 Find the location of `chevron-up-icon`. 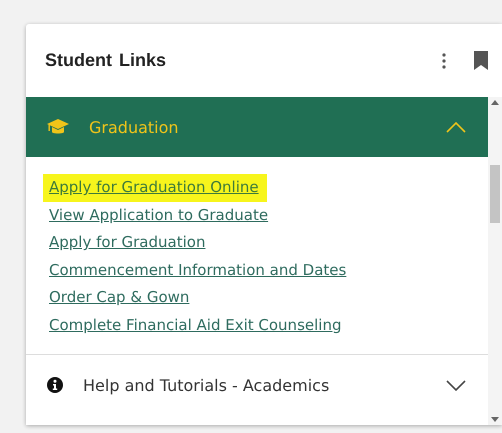

chevron-up-icon is located at coordinates (456, 127).